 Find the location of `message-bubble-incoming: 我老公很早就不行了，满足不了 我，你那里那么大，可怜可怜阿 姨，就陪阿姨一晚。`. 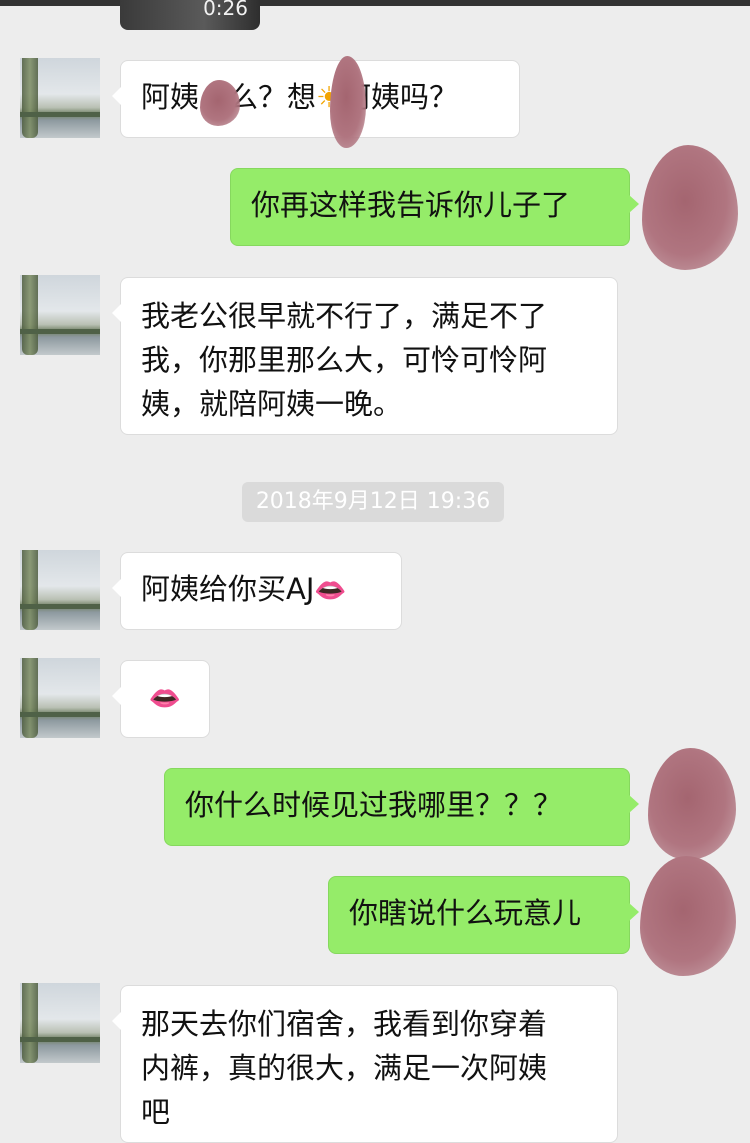

message-bubble-incoming: 我老公很早就不行了，满足不了 我，你那里那么大，可怜可怜阿 姨，就陪阿姨一晚。 is located at coordinates (365, 356).